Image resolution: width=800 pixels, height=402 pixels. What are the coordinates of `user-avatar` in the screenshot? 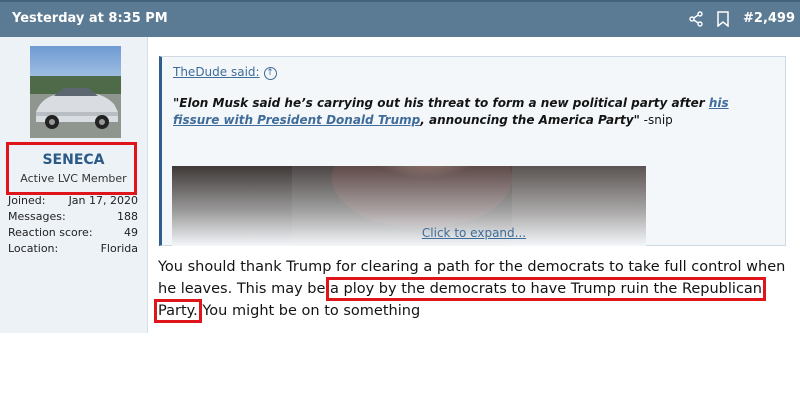 It's located at (75, 92).